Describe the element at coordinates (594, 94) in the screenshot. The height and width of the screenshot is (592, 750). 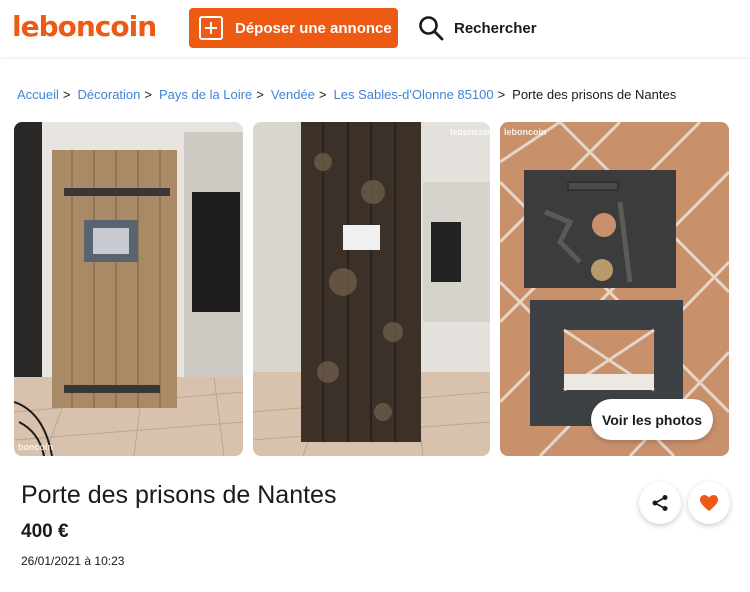
I see `breadcrumb-current: Porte des prisons de Nantes` at that location.